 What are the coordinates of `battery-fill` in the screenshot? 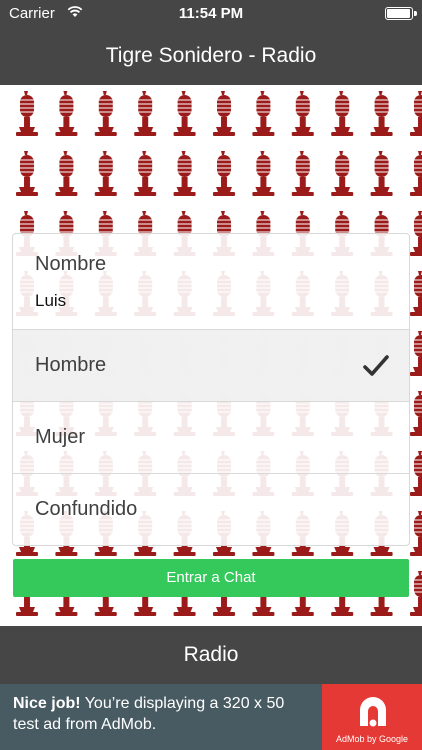 It's located at (398, 13).